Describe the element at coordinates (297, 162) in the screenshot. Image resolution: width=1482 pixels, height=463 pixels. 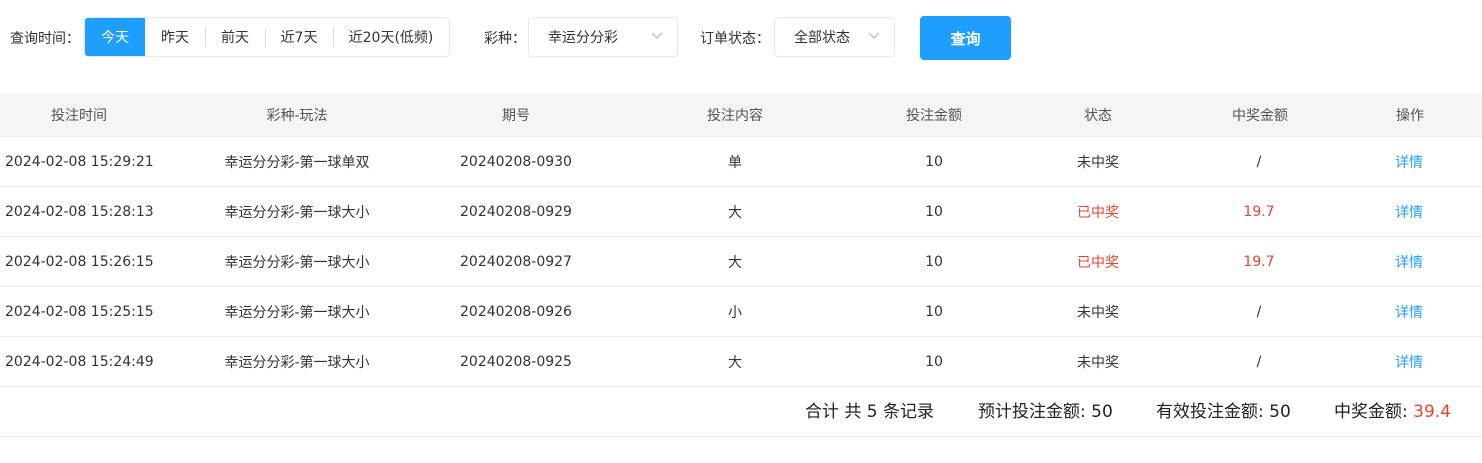
I see `game-play-cell: 幸运分分彩-第一球单双` at that location.